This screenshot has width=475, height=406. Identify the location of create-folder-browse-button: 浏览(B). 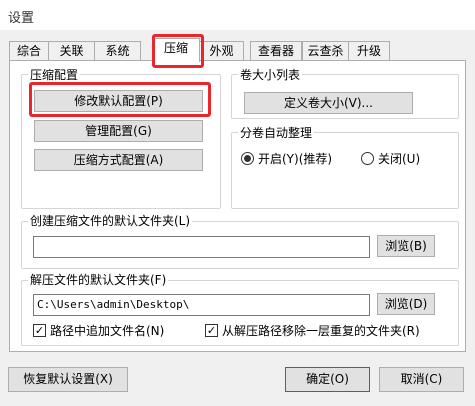
(406, 246).